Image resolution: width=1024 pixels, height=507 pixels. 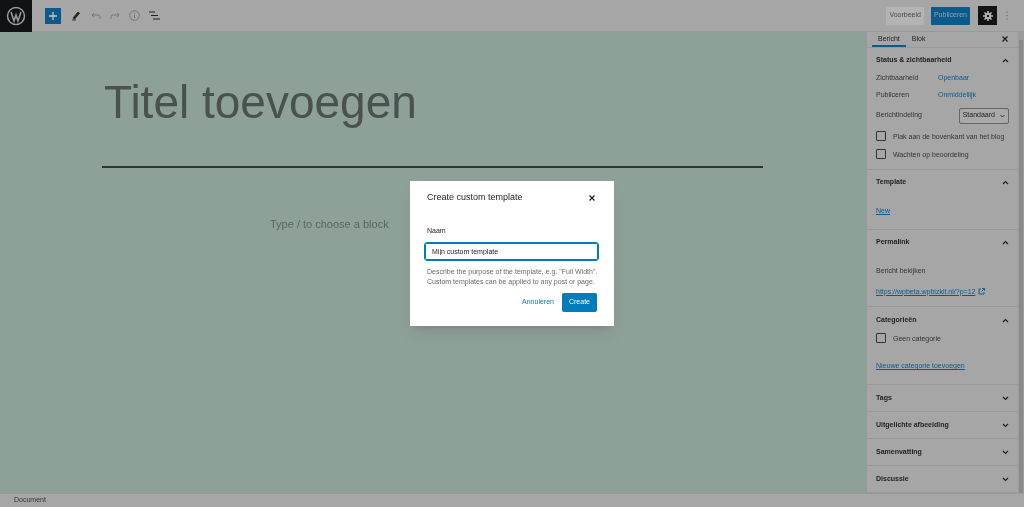 What do you see at coordinates (154, 15) in the screenshot?
I see `list-view-icon` at bounding box center [154, 15].